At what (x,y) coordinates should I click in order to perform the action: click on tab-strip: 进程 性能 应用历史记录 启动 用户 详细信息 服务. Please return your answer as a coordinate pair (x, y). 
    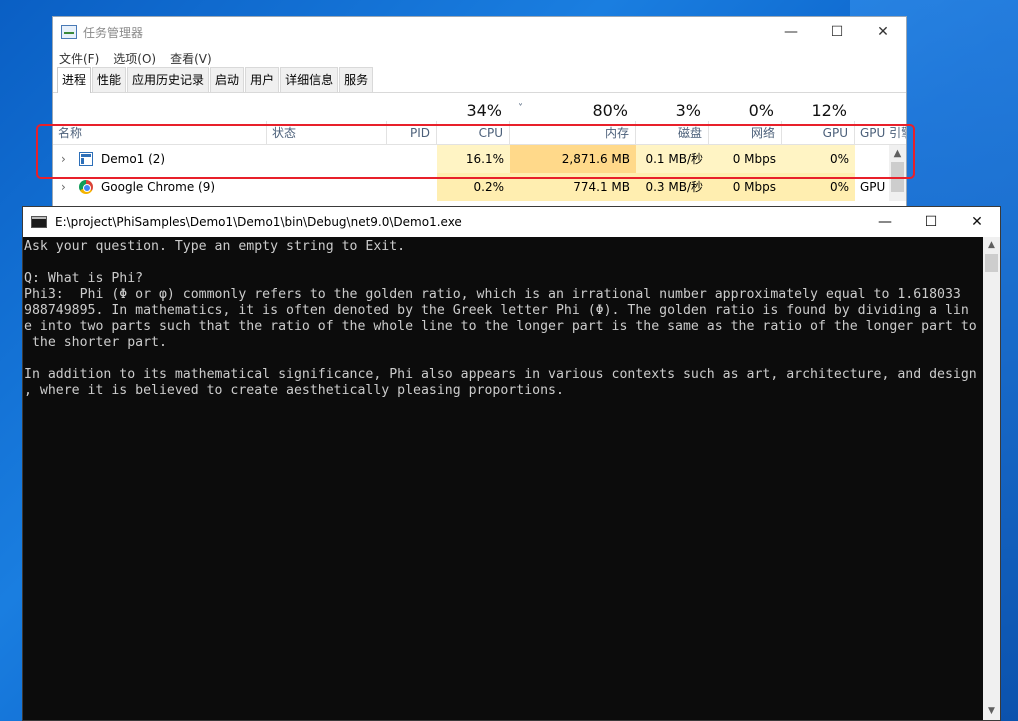
    Looking at the image, I should click on (479, 80).